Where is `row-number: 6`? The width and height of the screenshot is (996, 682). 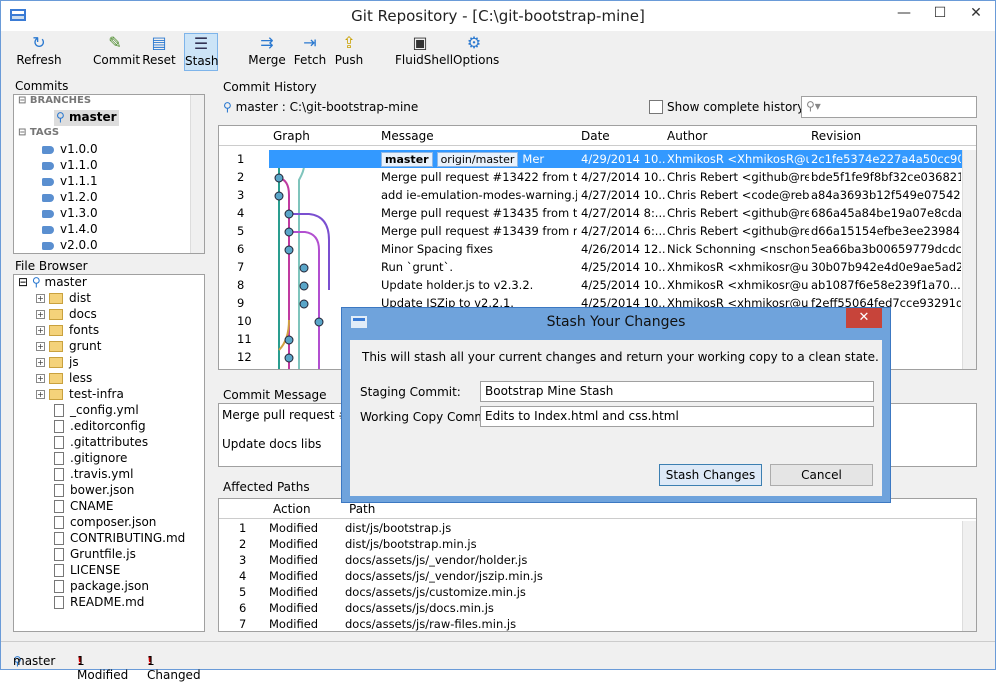
row-number: 6 is located at coordinates (243, 608).